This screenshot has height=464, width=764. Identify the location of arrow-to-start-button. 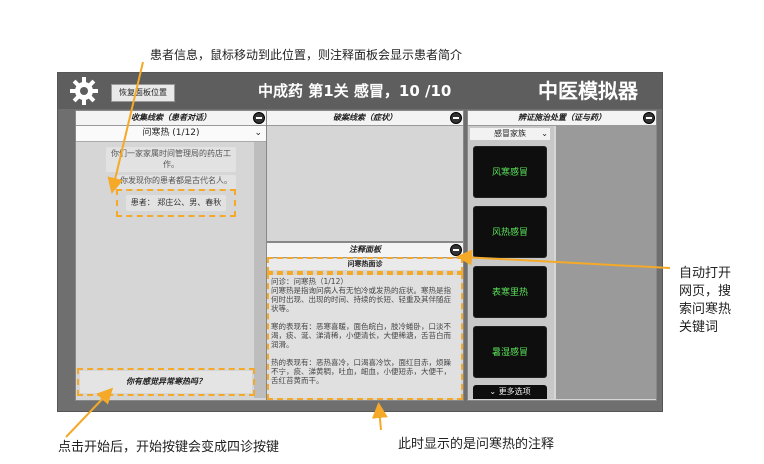
(89, 412).